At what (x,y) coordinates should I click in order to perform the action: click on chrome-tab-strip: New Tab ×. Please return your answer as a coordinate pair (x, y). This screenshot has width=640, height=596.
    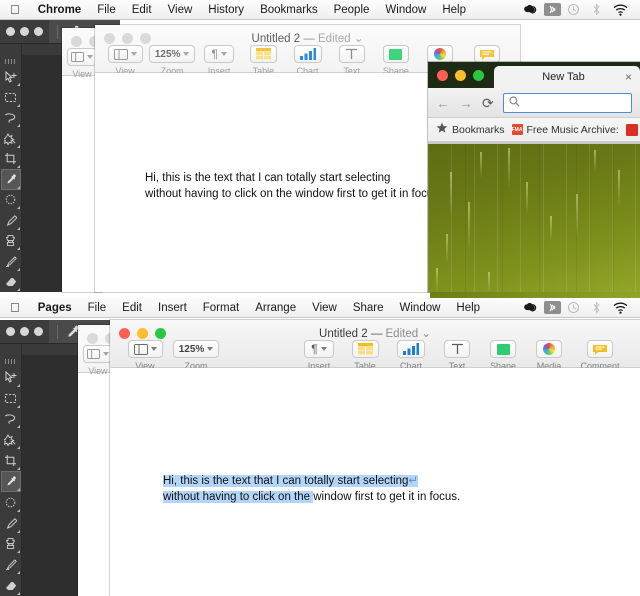
    Looking at the image, I should click on (534, 75).